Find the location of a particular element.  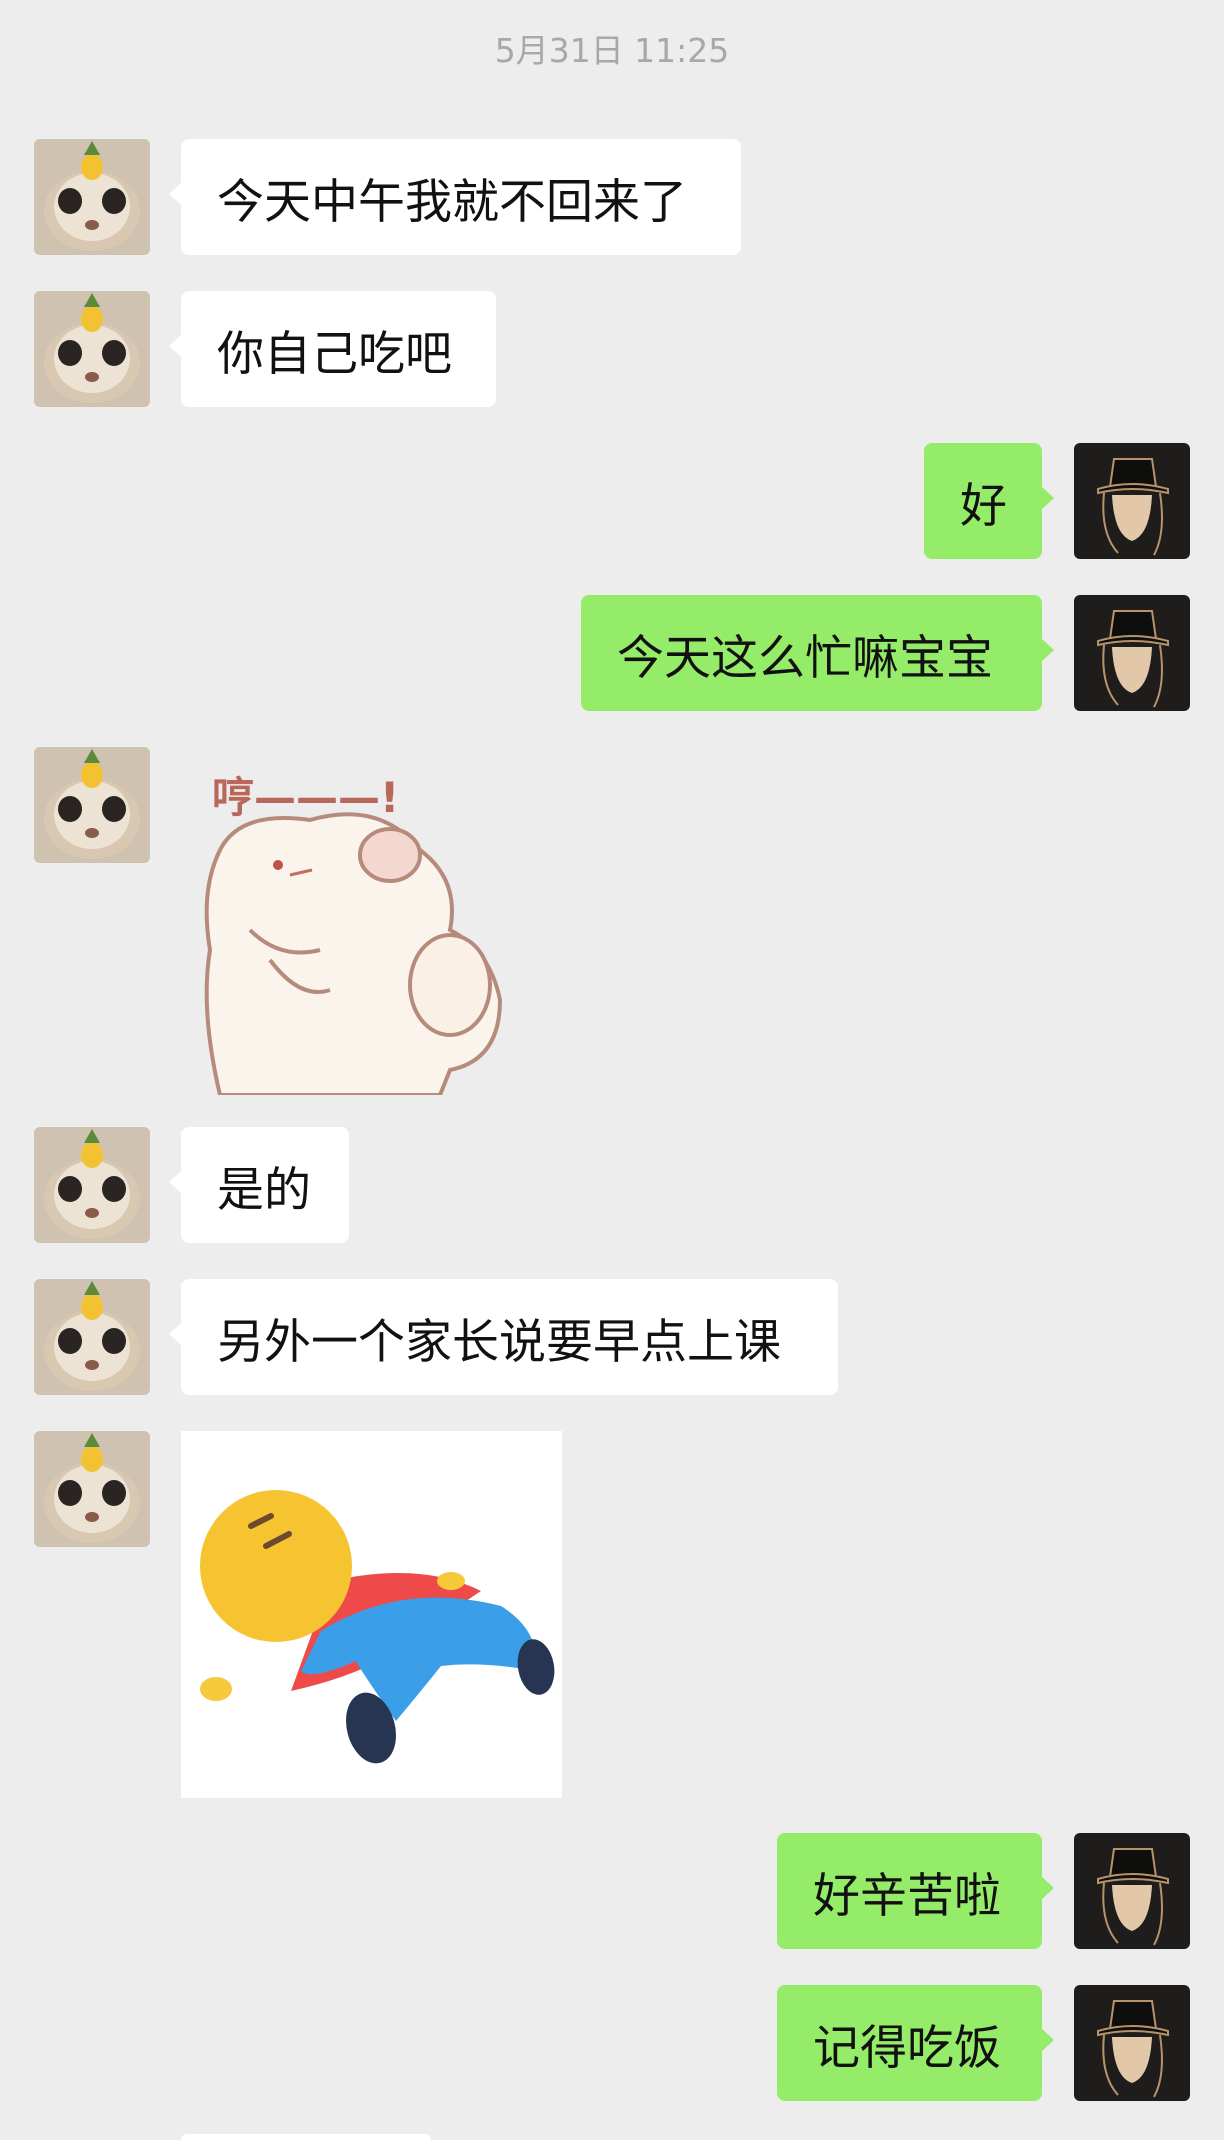

message-bubble-received: 是的 is located at coordinates (259, 1185).